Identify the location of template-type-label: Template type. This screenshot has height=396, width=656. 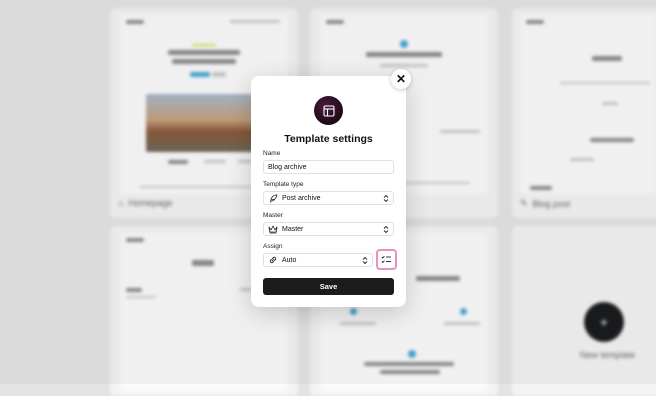
(283, 184).